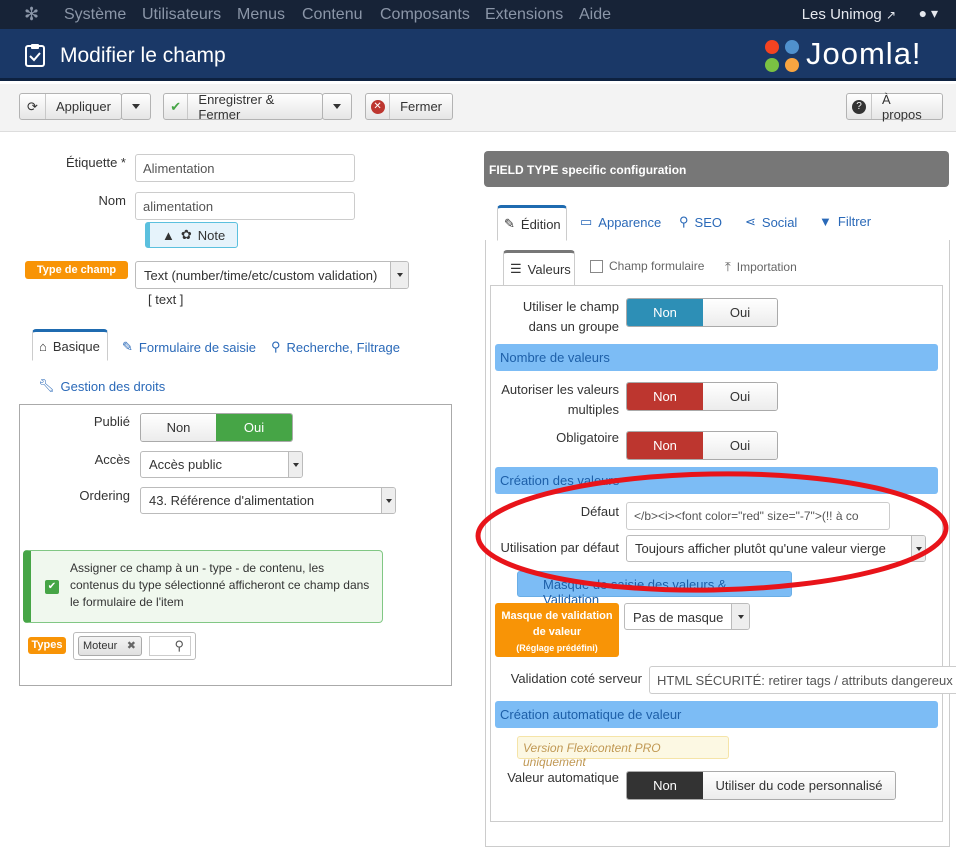 This screenshot has width=956, height=855. Describe the element at coordinates (131, 645) in the screenshot. I see `remove-tag-icon: ✖` at that location.